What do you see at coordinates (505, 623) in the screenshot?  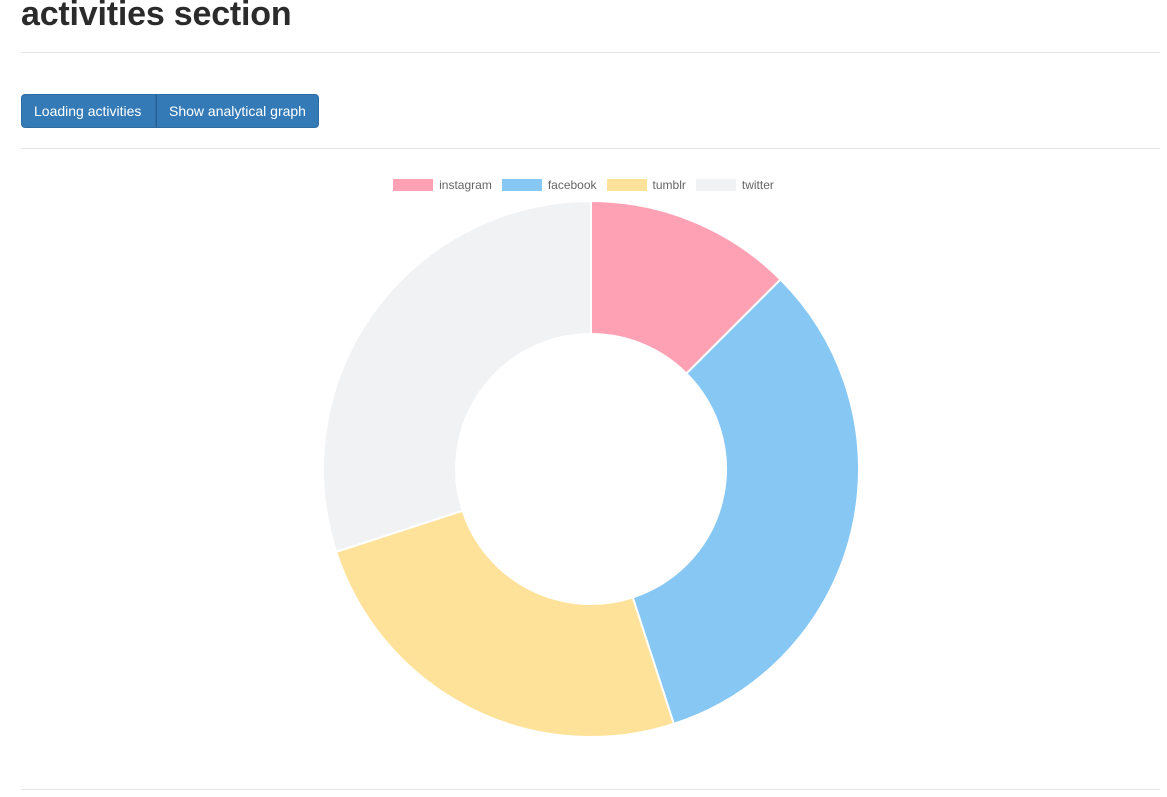 I see `slice-tumblr` at bounding box center [505, 623].